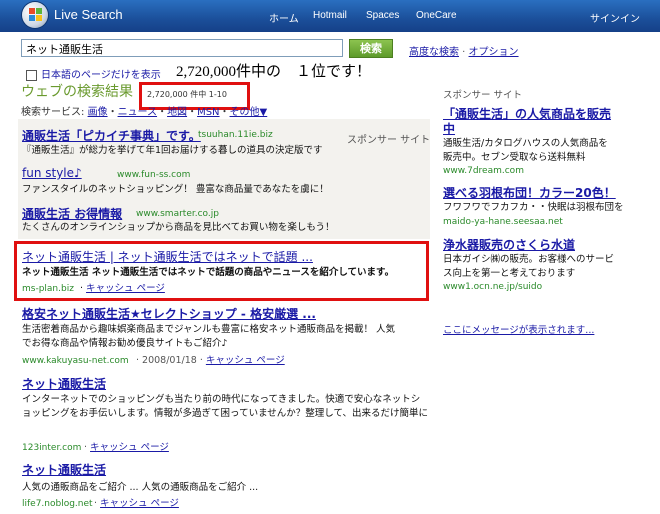 The width and height of the screenshot is (660, 514). Describe the element at coordinates (187, 94) in the screenshot. I see `result-count: 2,720,000 件中 1-10` at that location.